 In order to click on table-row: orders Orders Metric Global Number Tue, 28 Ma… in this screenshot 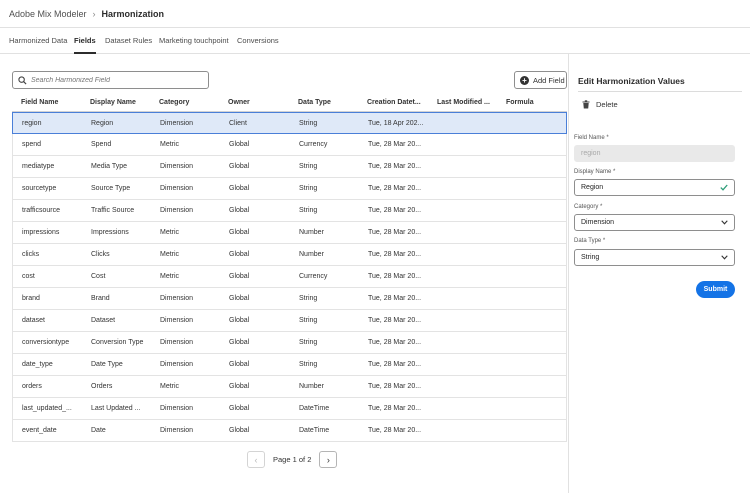, I will do `click(289, 387)`.